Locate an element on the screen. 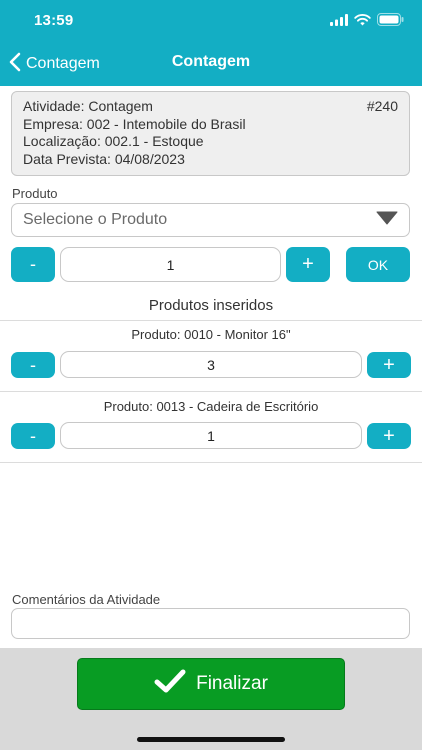  inserted-product-name: Produto: 0010 - Monitor 16" is located at coordinates (211, 334).